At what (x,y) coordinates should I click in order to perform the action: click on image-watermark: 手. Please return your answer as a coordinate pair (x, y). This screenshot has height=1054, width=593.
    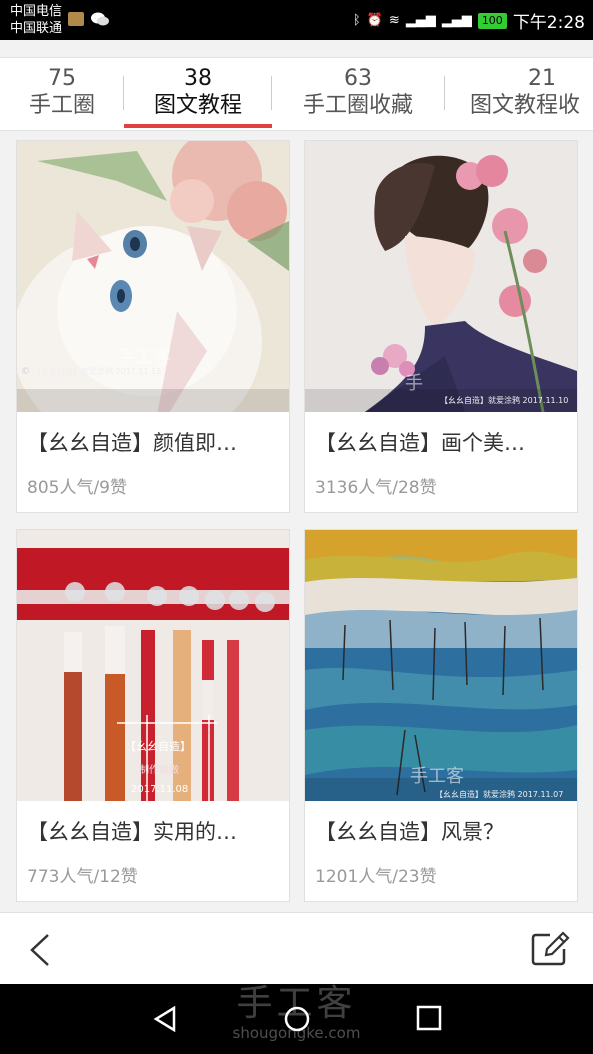
    Looking at the image, I should click on (414, 383).